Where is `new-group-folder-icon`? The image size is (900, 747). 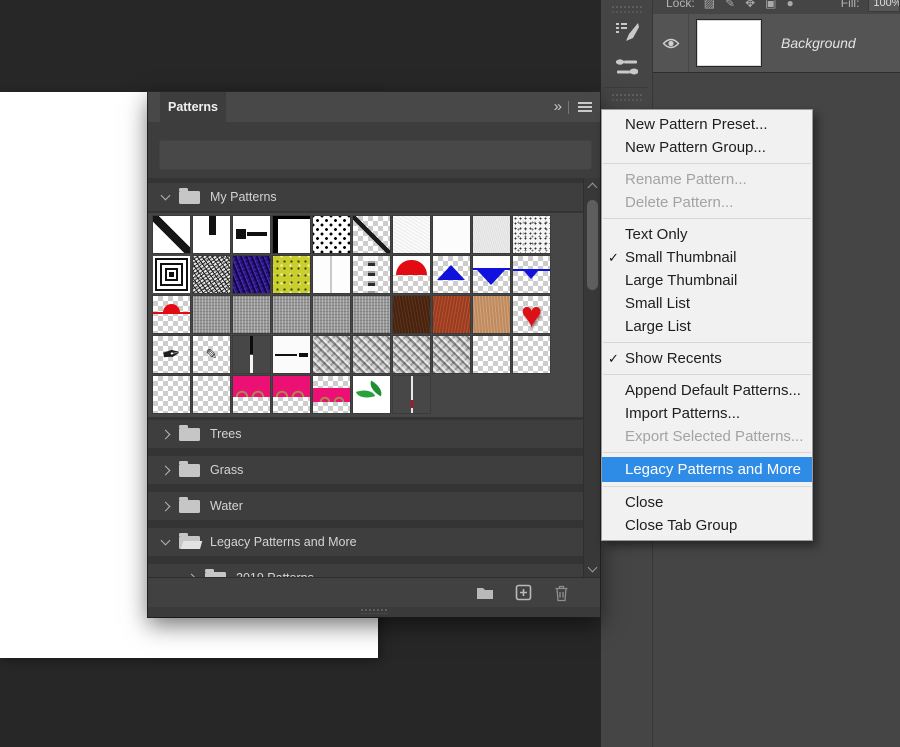 new-group-folder-icon is located at coordinates (485, 593).